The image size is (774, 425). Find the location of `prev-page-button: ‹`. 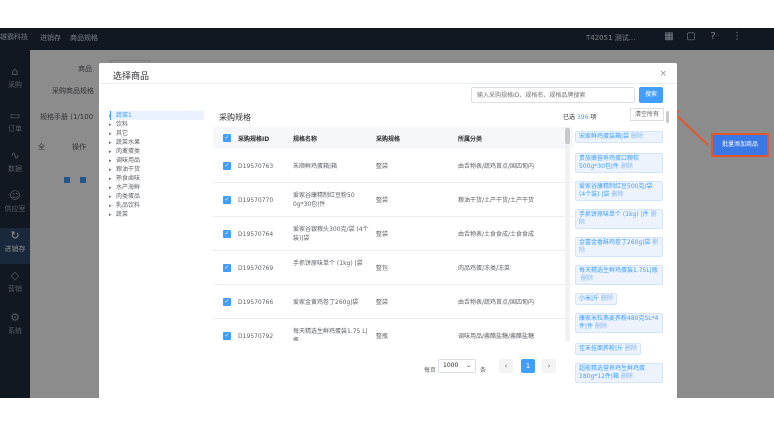

prev-page-button: ‹ is located at coordinates (506, 366).